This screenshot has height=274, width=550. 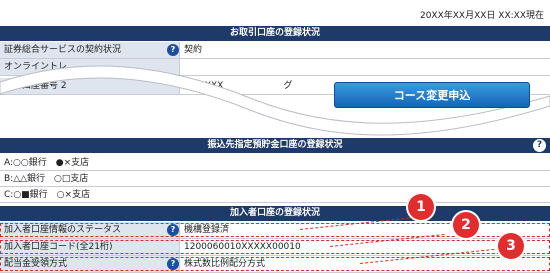 I want to click on callout-badge-1: 1, so click(x=421, y=207).